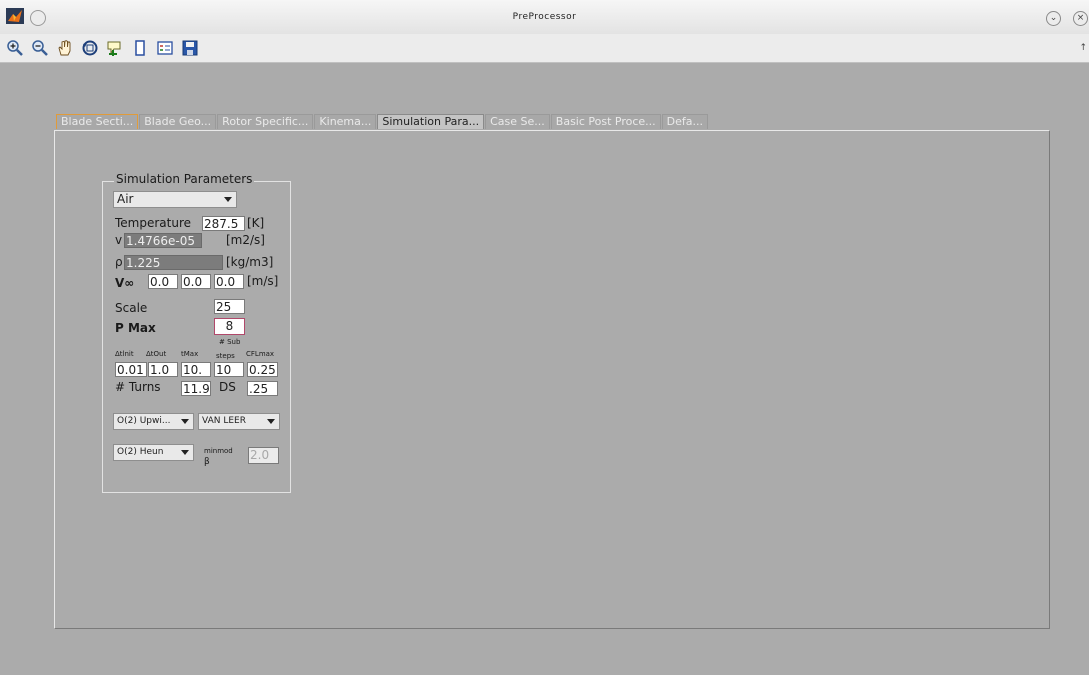  What do you see at coordinates (15, 48) in the screenshot?
I see `zoom-in-icon` at bounding box center [15, 48].